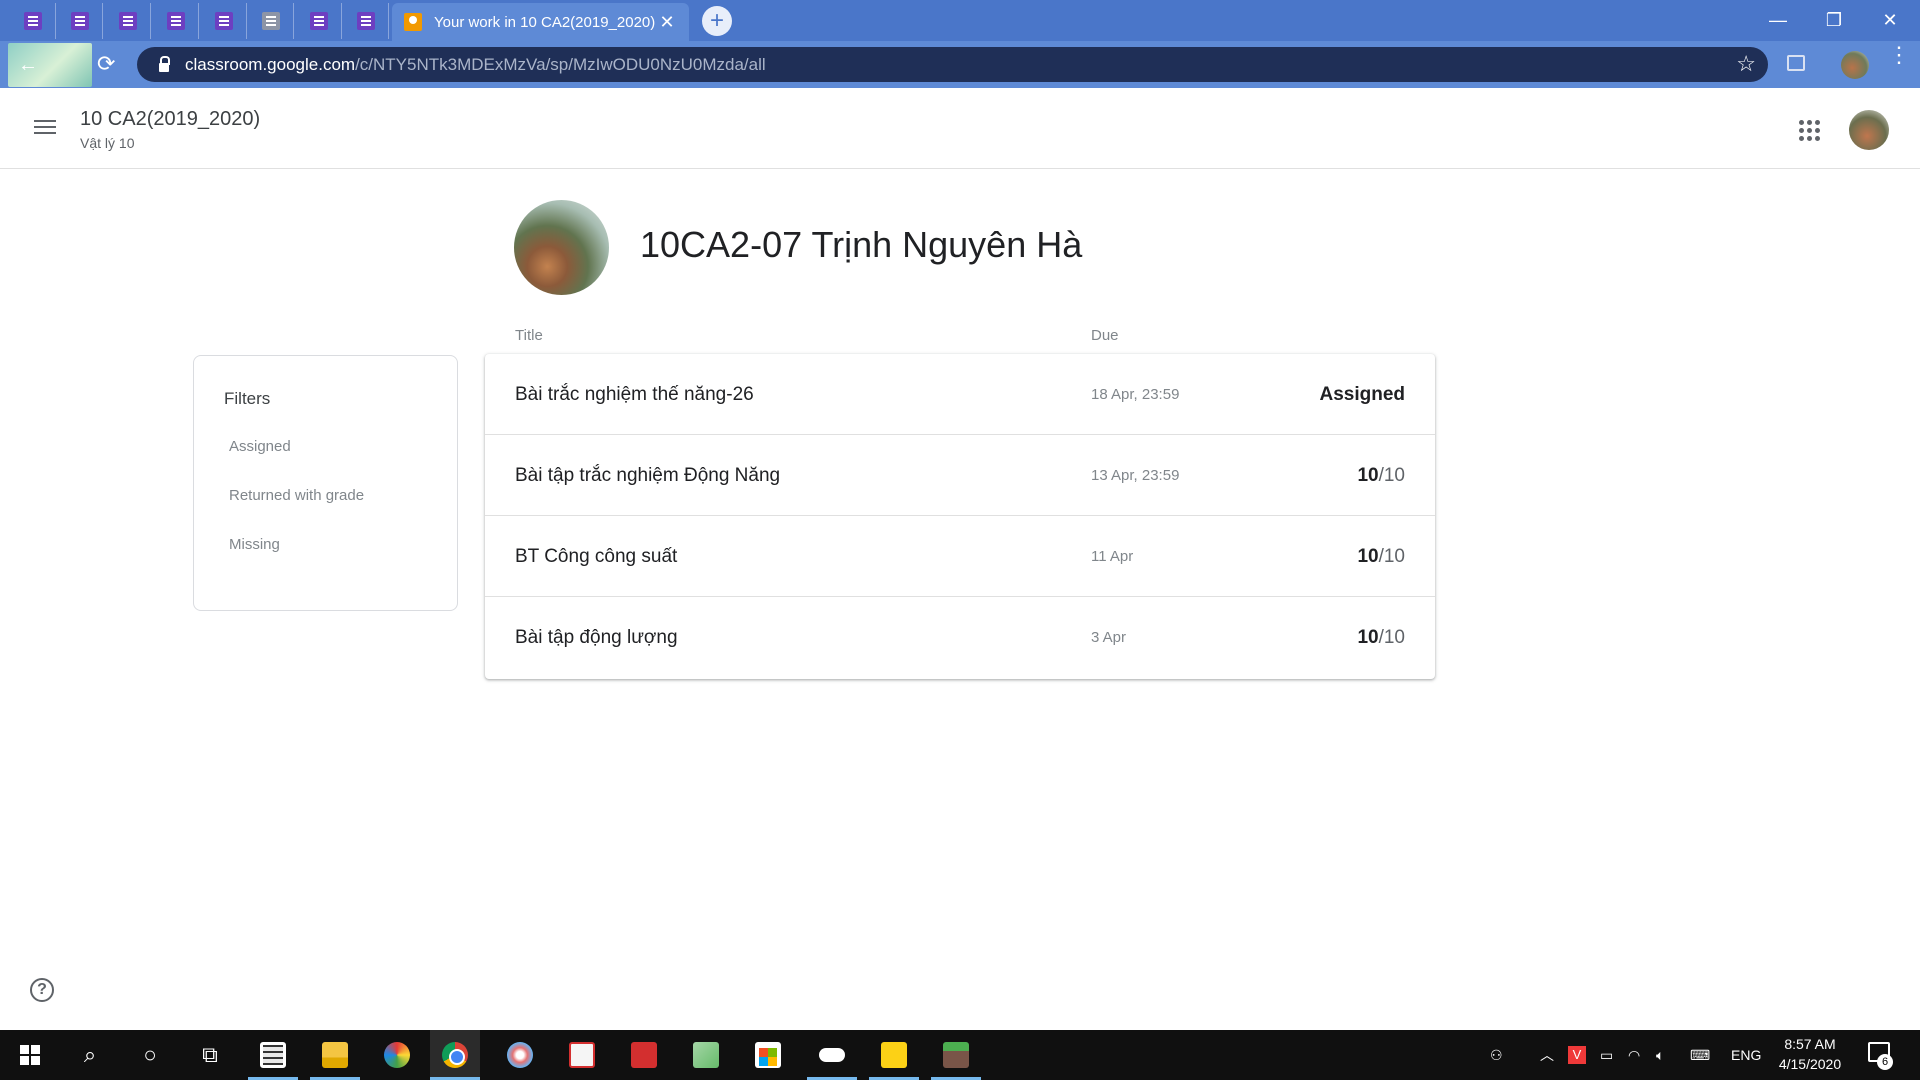 This screenshot has width=1920, height=1080. Describe the element at coordinates (960, 128) in the screenshot. I see `classroom-header: 10 CA2(2019_2020) Vật lý 10` at that location.